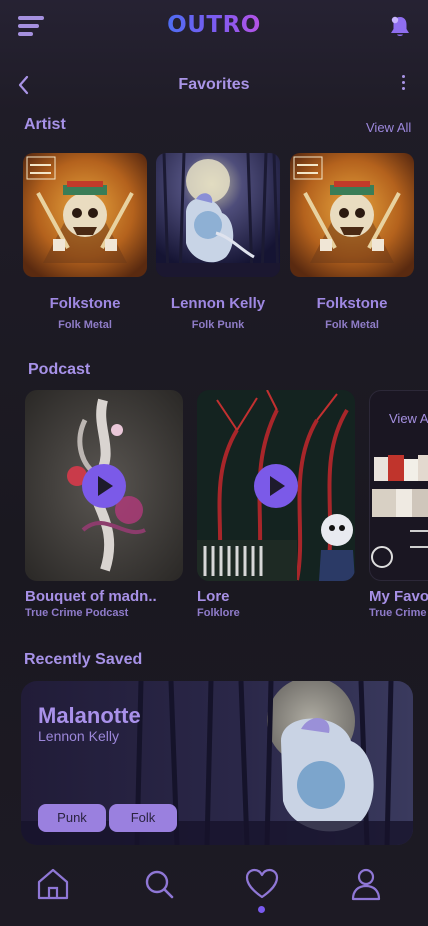 This screenshot has height=926, width=428. Describe the element at coordinates (262, 884) in the screenshot. I see `heart-icon` at that location.